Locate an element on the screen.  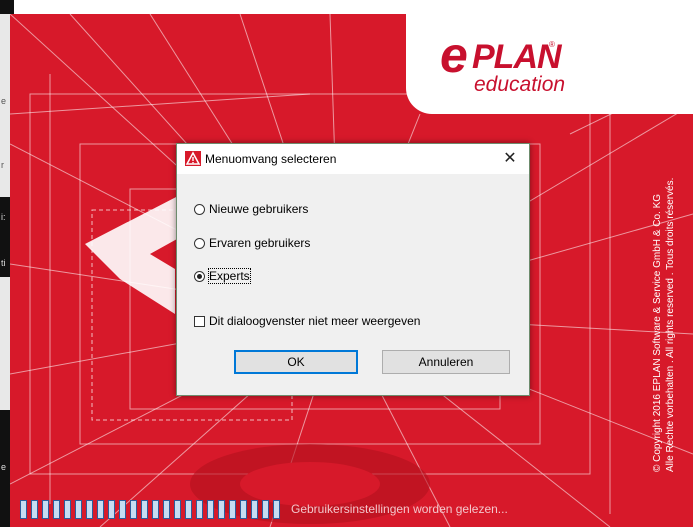
radio-button-selected is located at coordinates (199, 276).